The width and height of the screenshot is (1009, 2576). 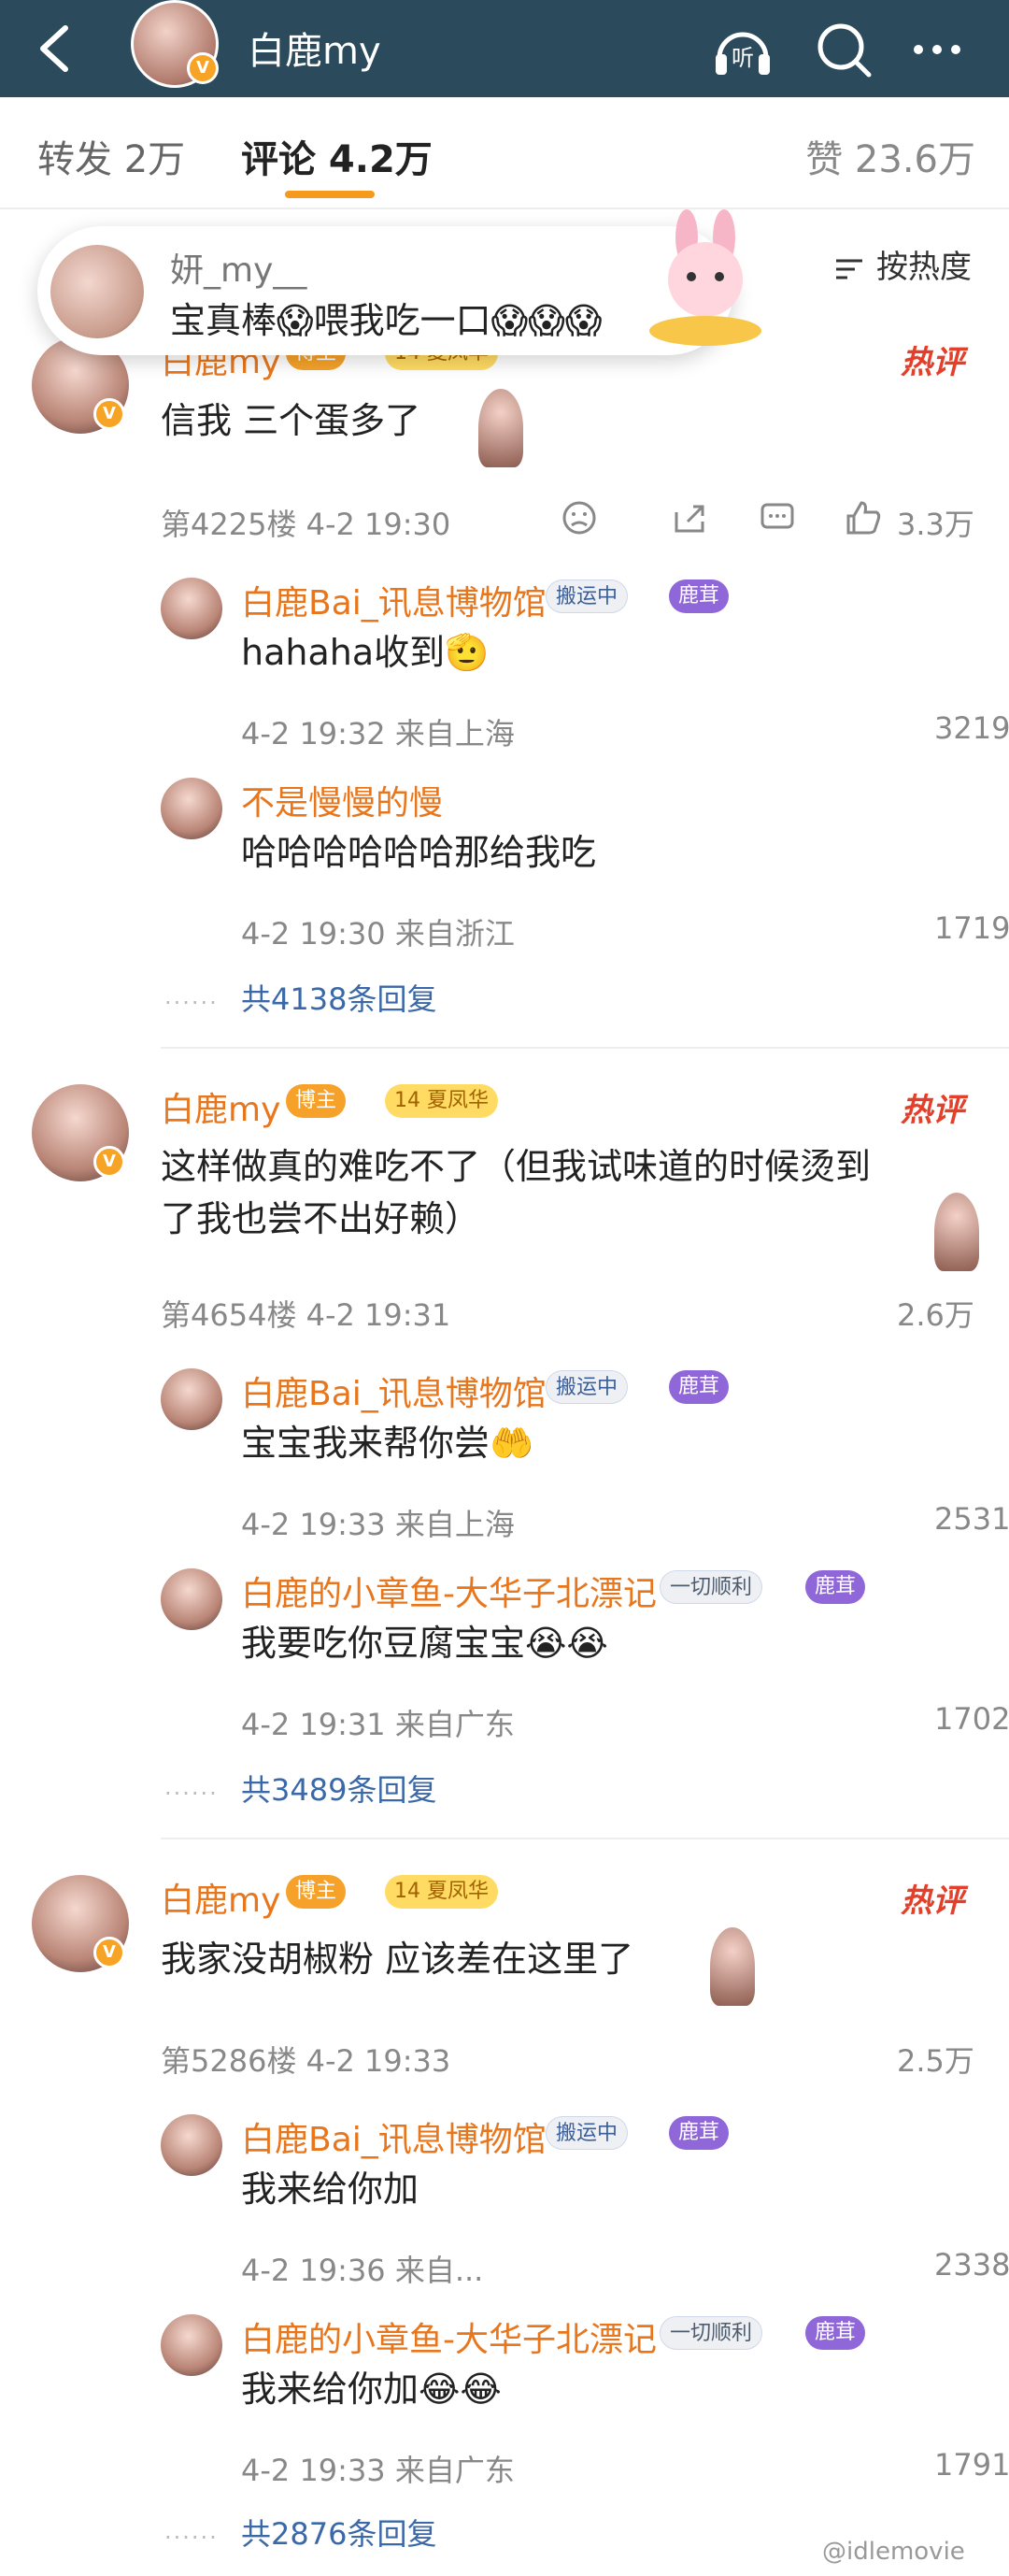 What do you see at coordinates (777, 518) in the screenshot?
I see `reply-icon` at bounding box center [777, 518].